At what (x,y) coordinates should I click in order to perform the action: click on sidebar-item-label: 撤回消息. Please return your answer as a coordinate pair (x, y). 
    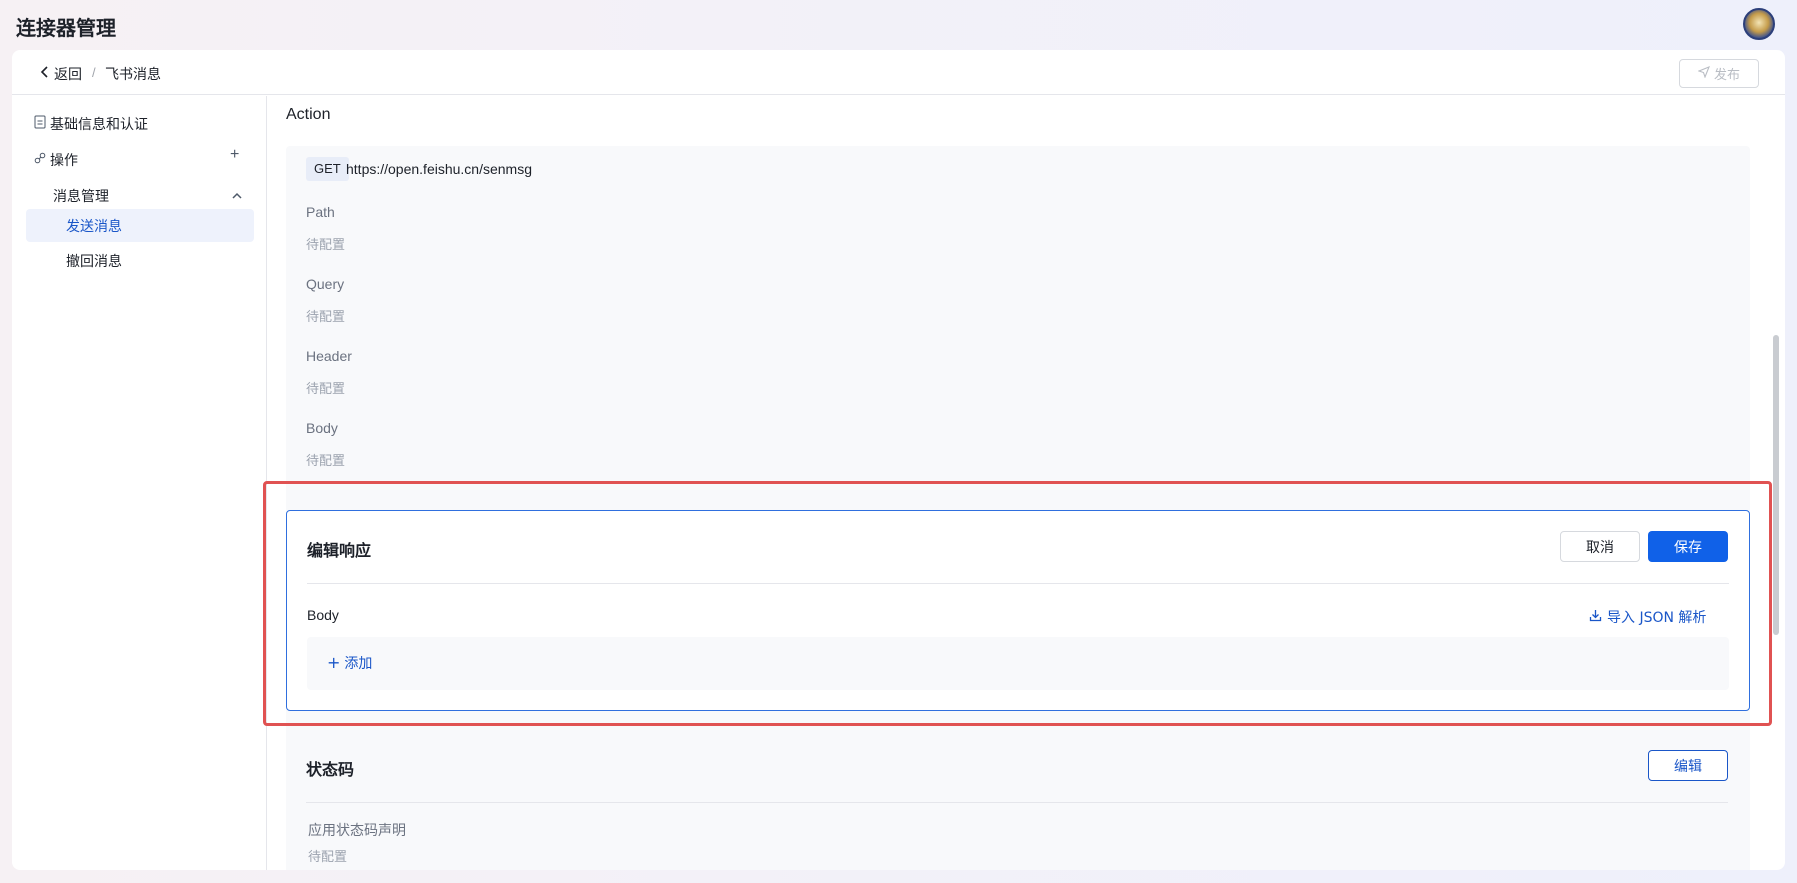
    Looking at the image, I should click on (94, 262).